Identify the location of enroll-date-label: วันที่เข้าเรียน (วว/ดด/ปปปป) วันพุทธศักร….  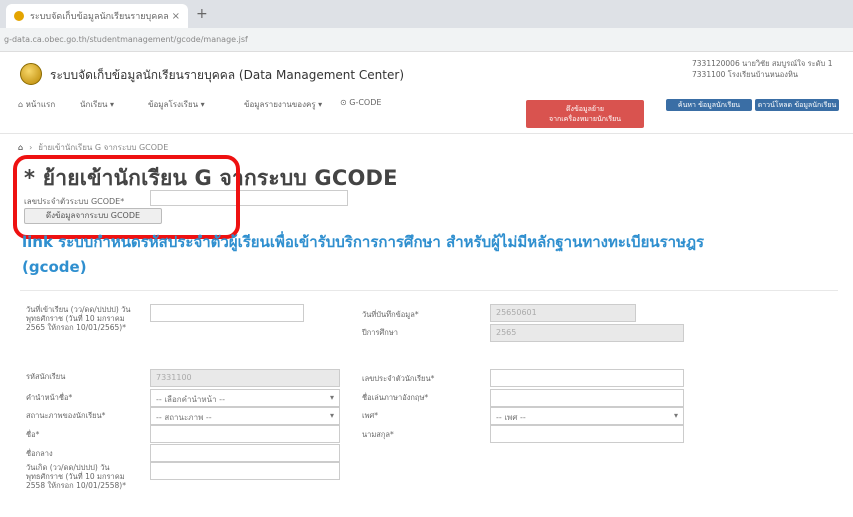
(78, 318).